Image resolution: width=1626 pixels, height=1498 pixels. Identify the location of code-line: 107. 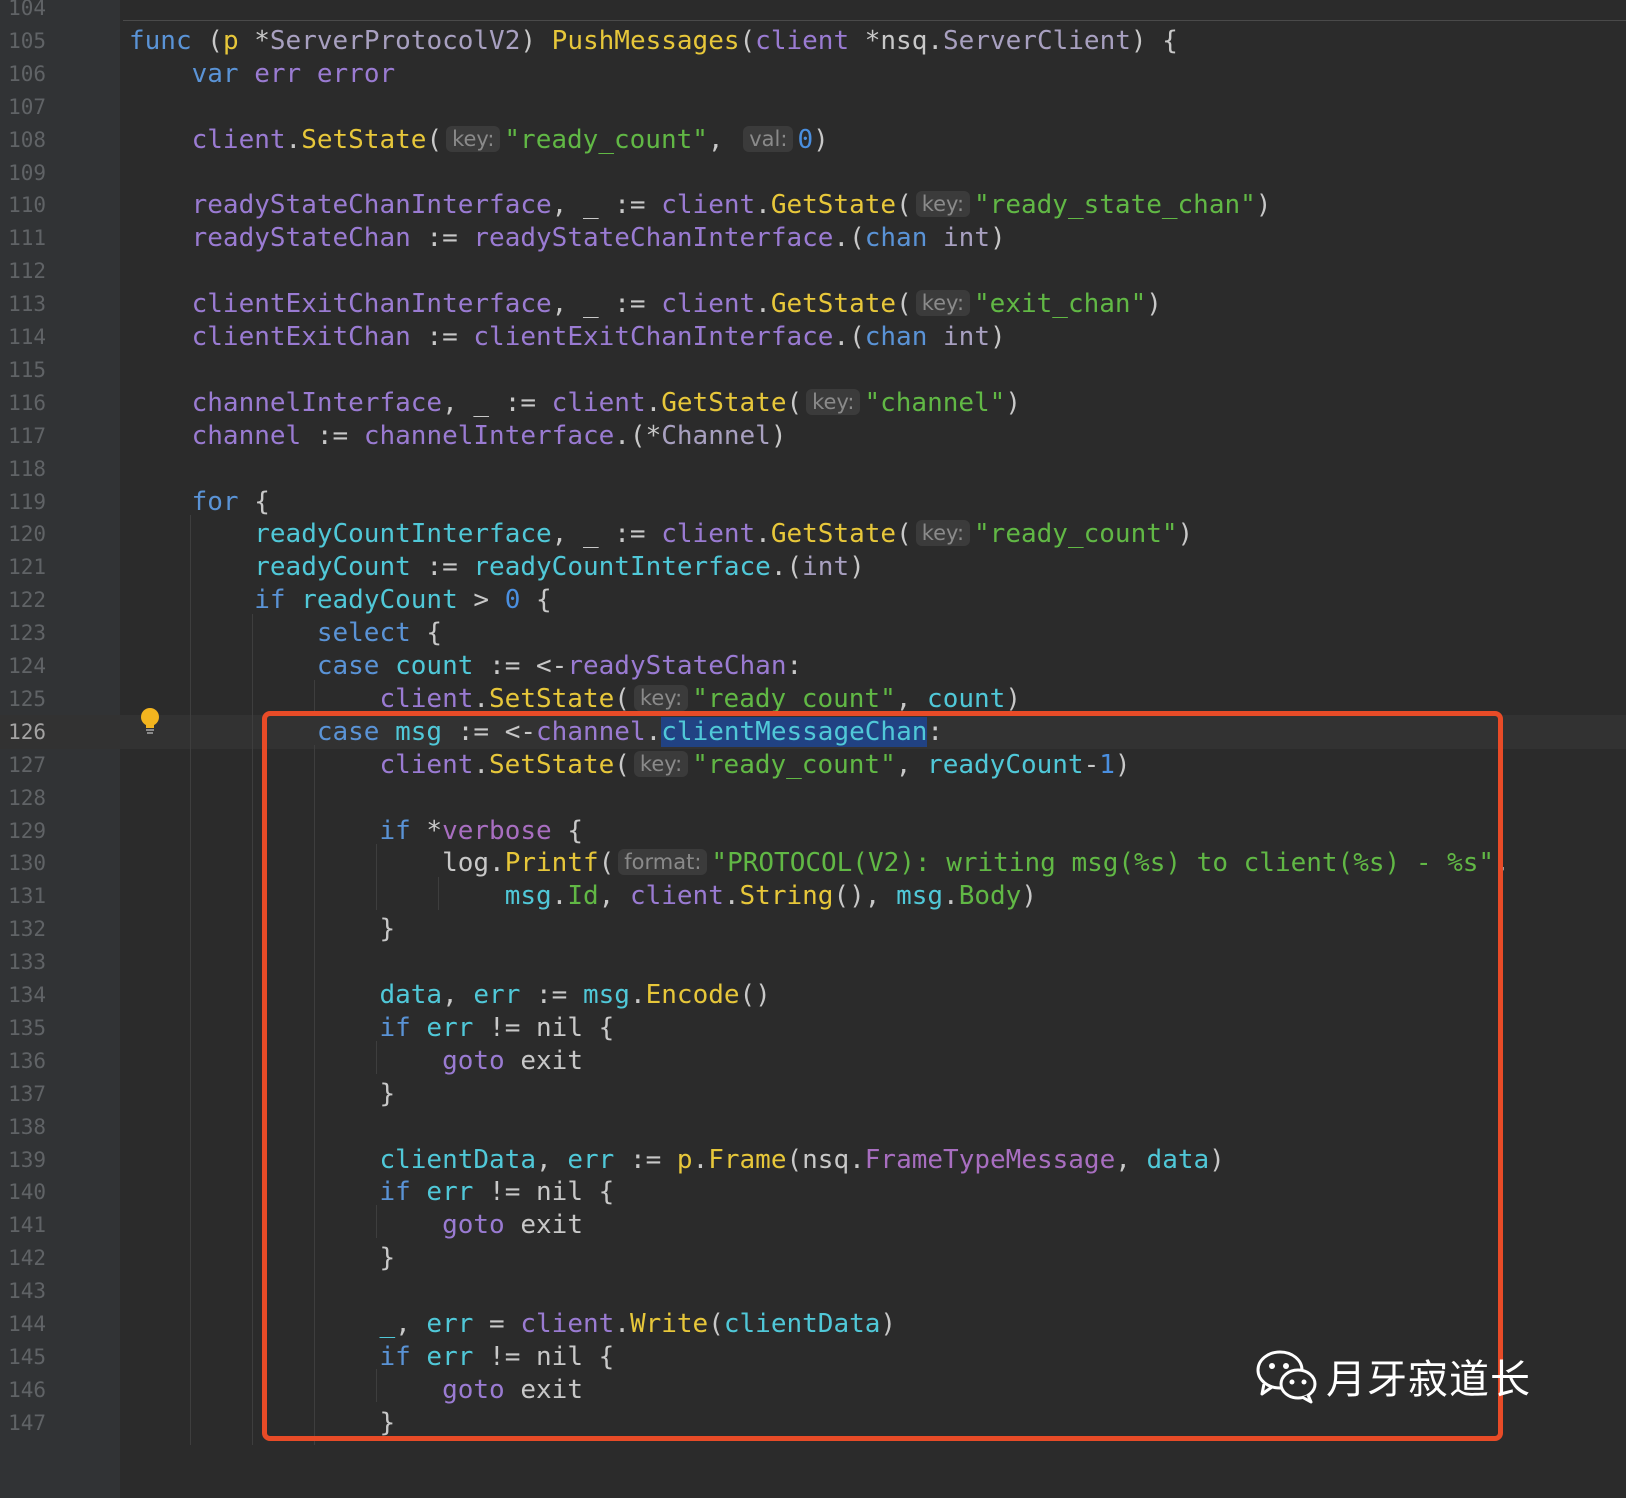
(813, 107).